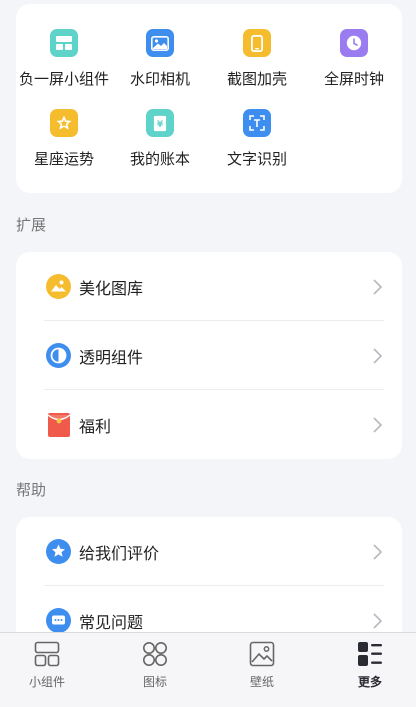 This screenshot has width=416, height=707. What do you see at coordinates (353, 79) in the screenshot?
I see `tool-label: 全屏时钟` at bounding box center [353, 79].